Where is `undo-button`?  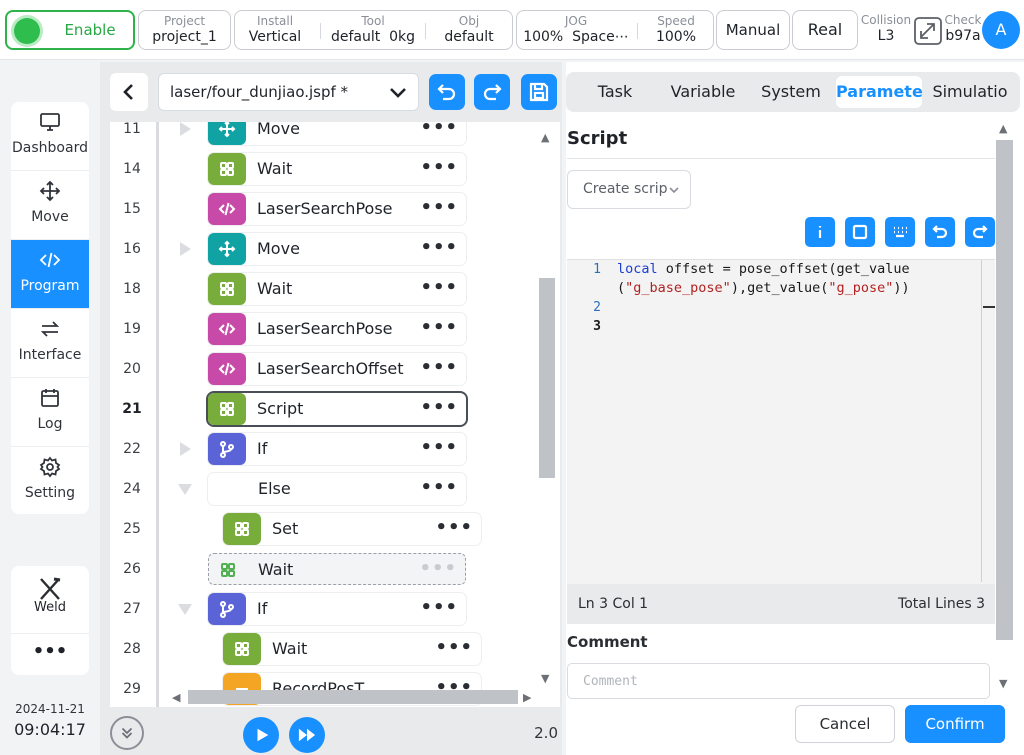 undo-button is located at coordinates (447, 92).